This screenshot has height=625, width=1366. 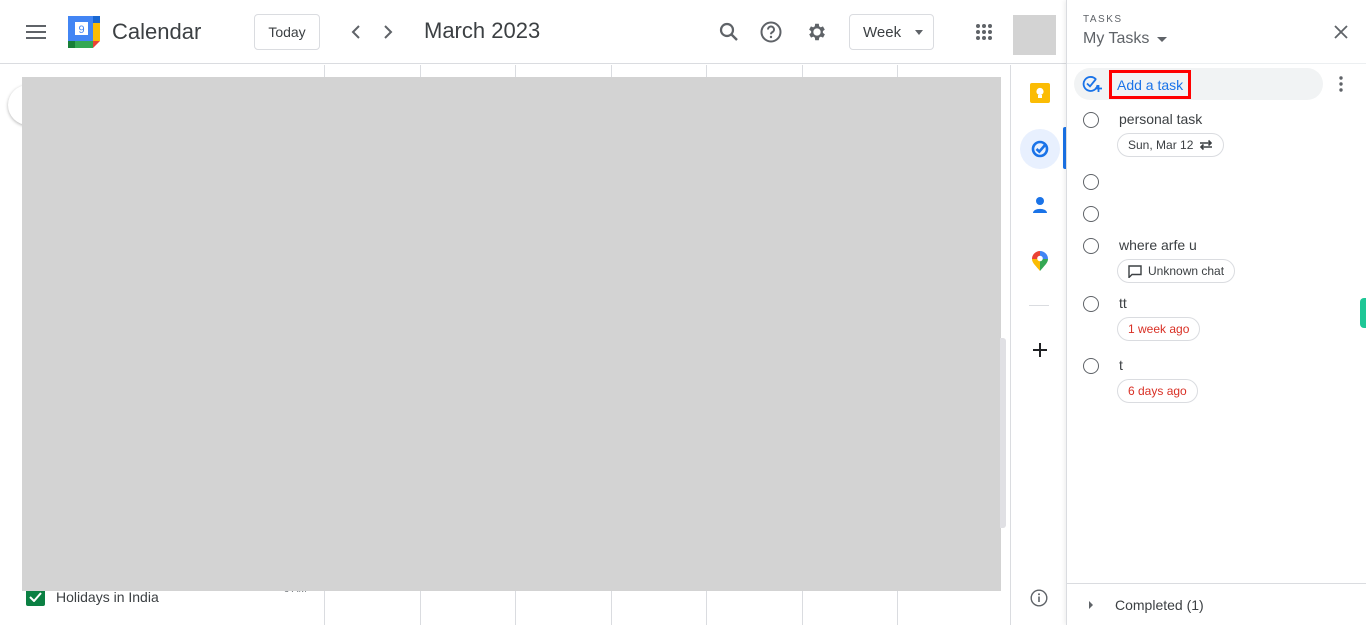 I want to click on task-source-label: Unknown chat, so click(x=1186, y=271).